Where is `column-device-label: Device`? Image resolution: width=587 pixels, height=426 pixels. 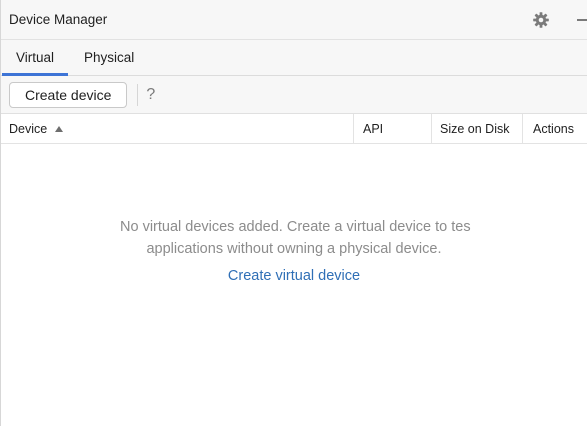
column-device-label: Device is located at coordinates (28, 128).